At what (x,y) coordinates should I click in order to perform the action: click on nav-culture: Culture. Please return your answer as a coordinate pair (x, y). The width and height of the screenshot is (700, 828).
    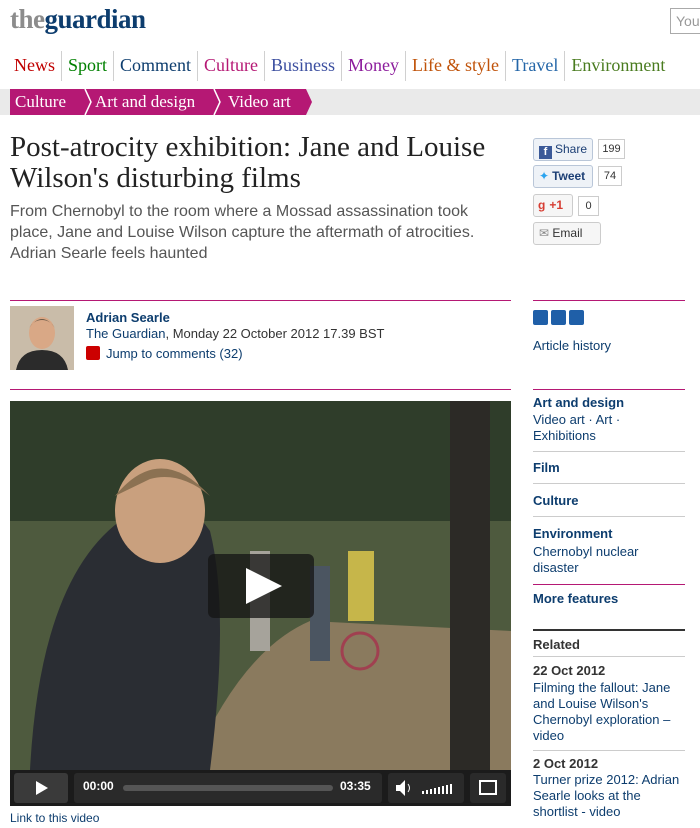
    Looking at the image, I should click on (230, 66).